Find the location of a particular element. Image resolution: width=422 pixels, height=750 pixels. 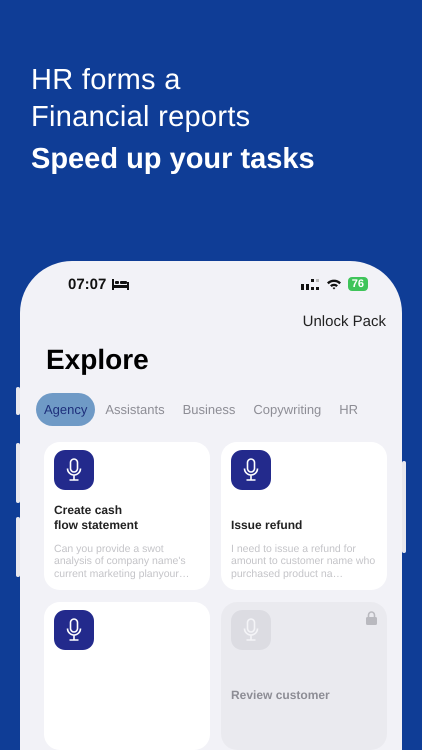

tagline-text: Speed up your tasks is located at coordinates (173, 159).